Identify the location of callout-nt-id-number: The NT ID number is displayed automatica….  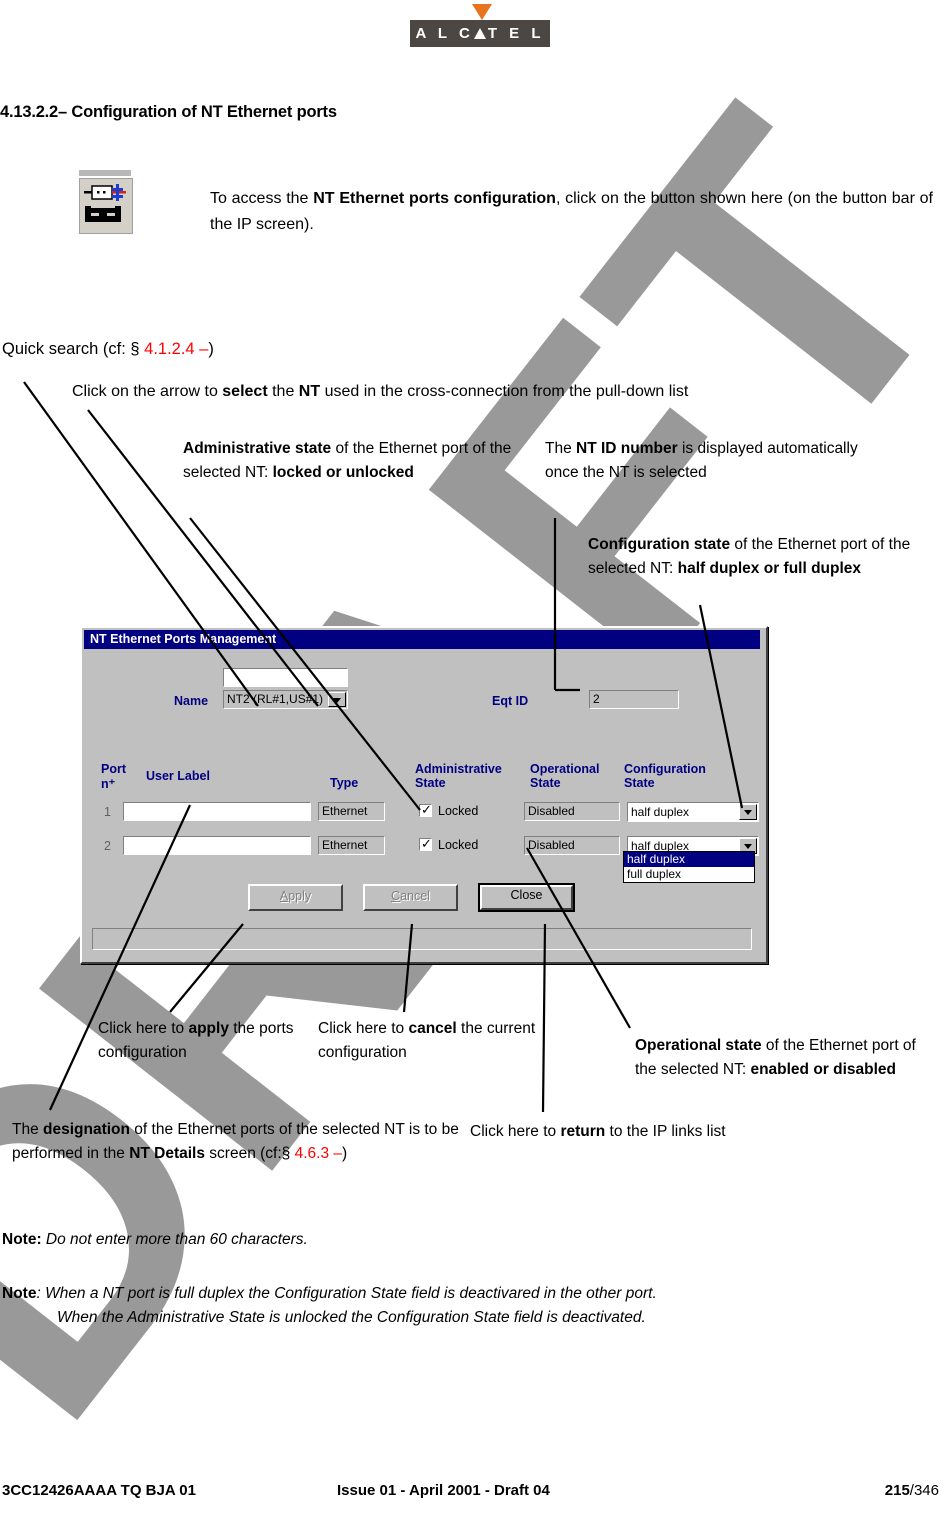
(710, 460).